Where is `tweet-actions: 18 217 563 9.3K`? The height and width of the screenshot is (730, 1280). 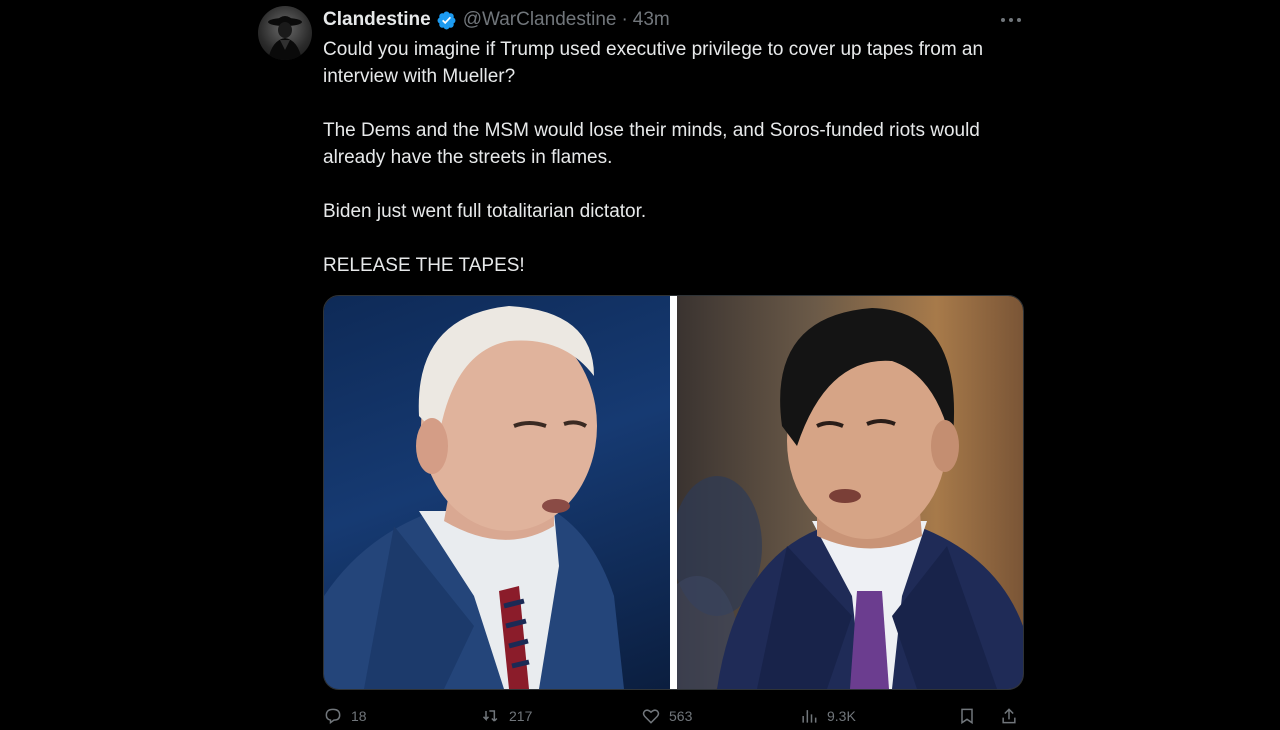
tweet-actions: 18 217 563 9.3K is located at coordinates (673, 715).